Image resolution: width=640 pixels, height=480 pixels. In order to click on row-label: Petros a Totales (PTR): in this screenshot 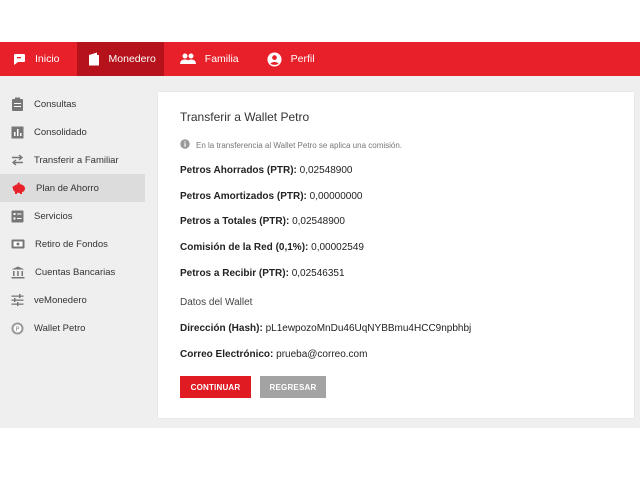, I will do `click(235, 221)`.